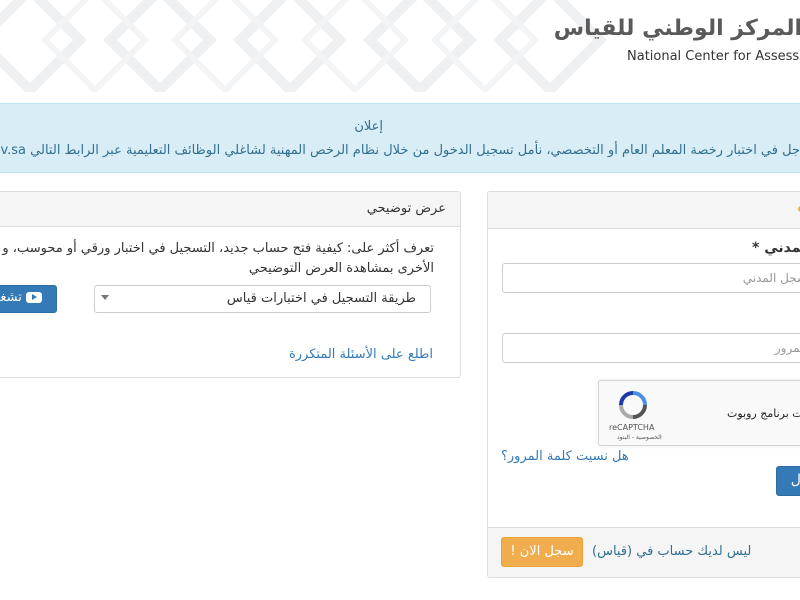 Image resolution: width=800 pixels, height=600 pixels. What do you see at coordinates (565, 456) in the screenshot?
I see `forgot-password-link: هل نسيت كلمة المرور؟` at bounding box center [565, 456].